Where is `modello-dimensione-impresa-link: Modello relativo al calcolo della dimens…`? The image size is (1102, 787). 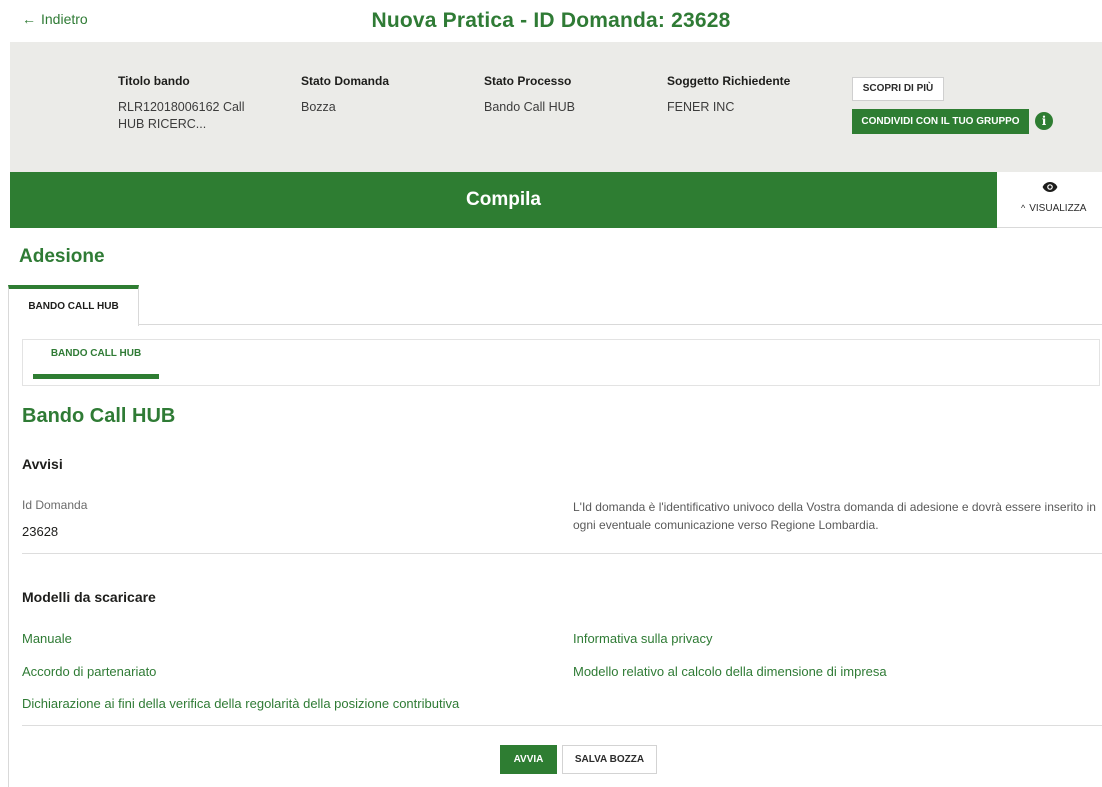
modello-dimensione-impresa-link: Modello relativo al calcolo della dimens… is located at coordinates (730, 671).